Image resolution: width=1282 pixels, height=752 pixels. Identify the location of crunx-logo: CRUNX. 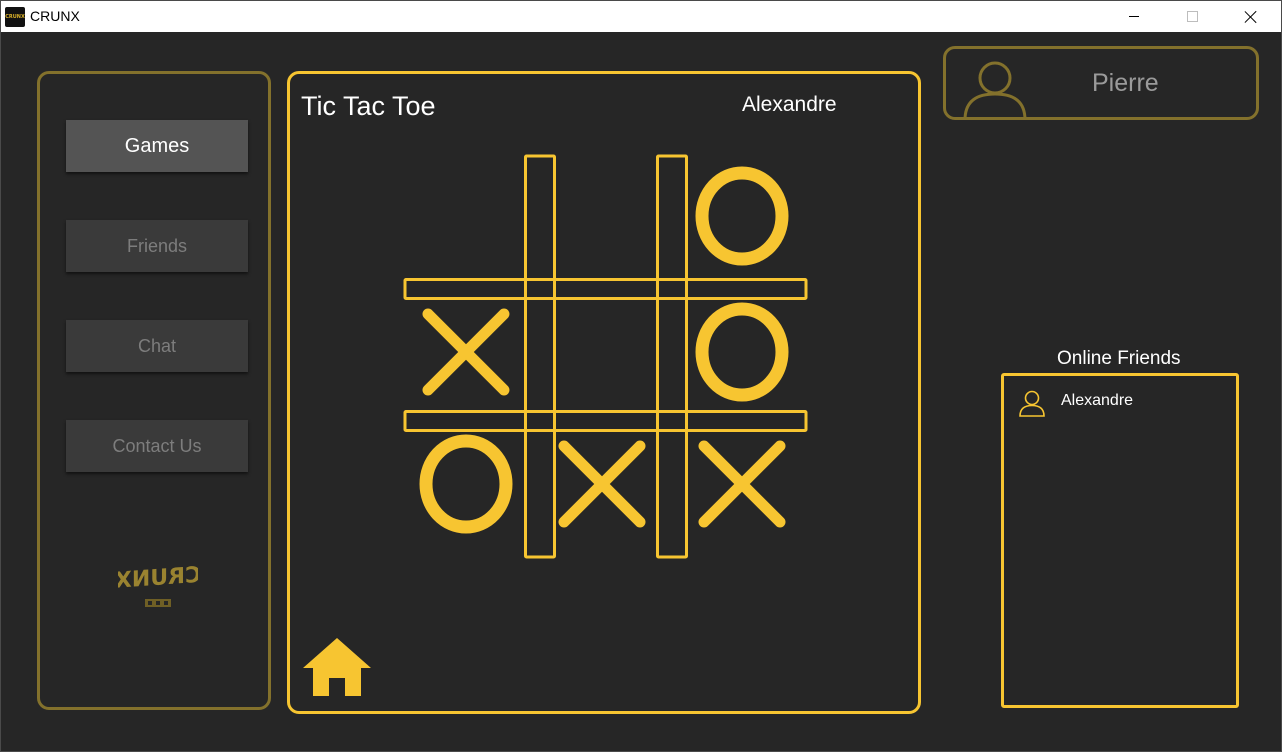
(158, 585).